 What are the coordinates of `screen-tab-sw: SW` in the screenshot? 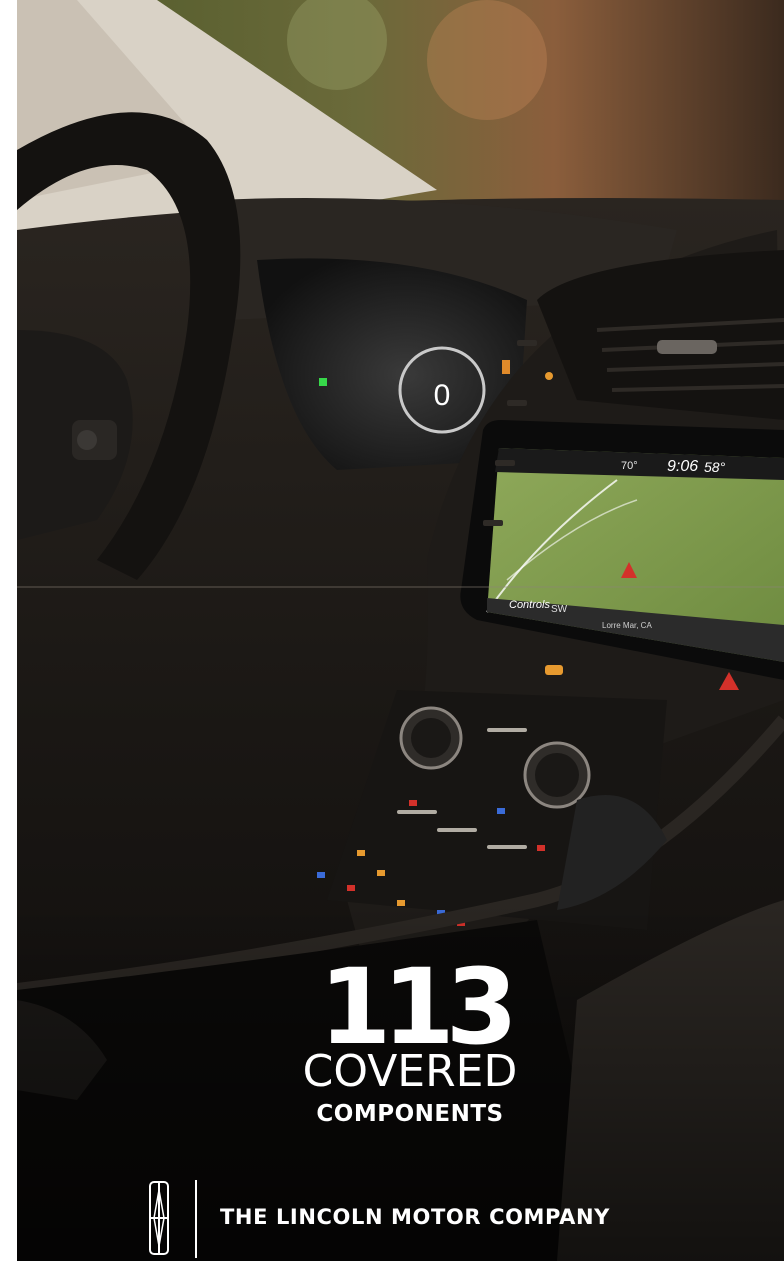 It's located at (559, 609).